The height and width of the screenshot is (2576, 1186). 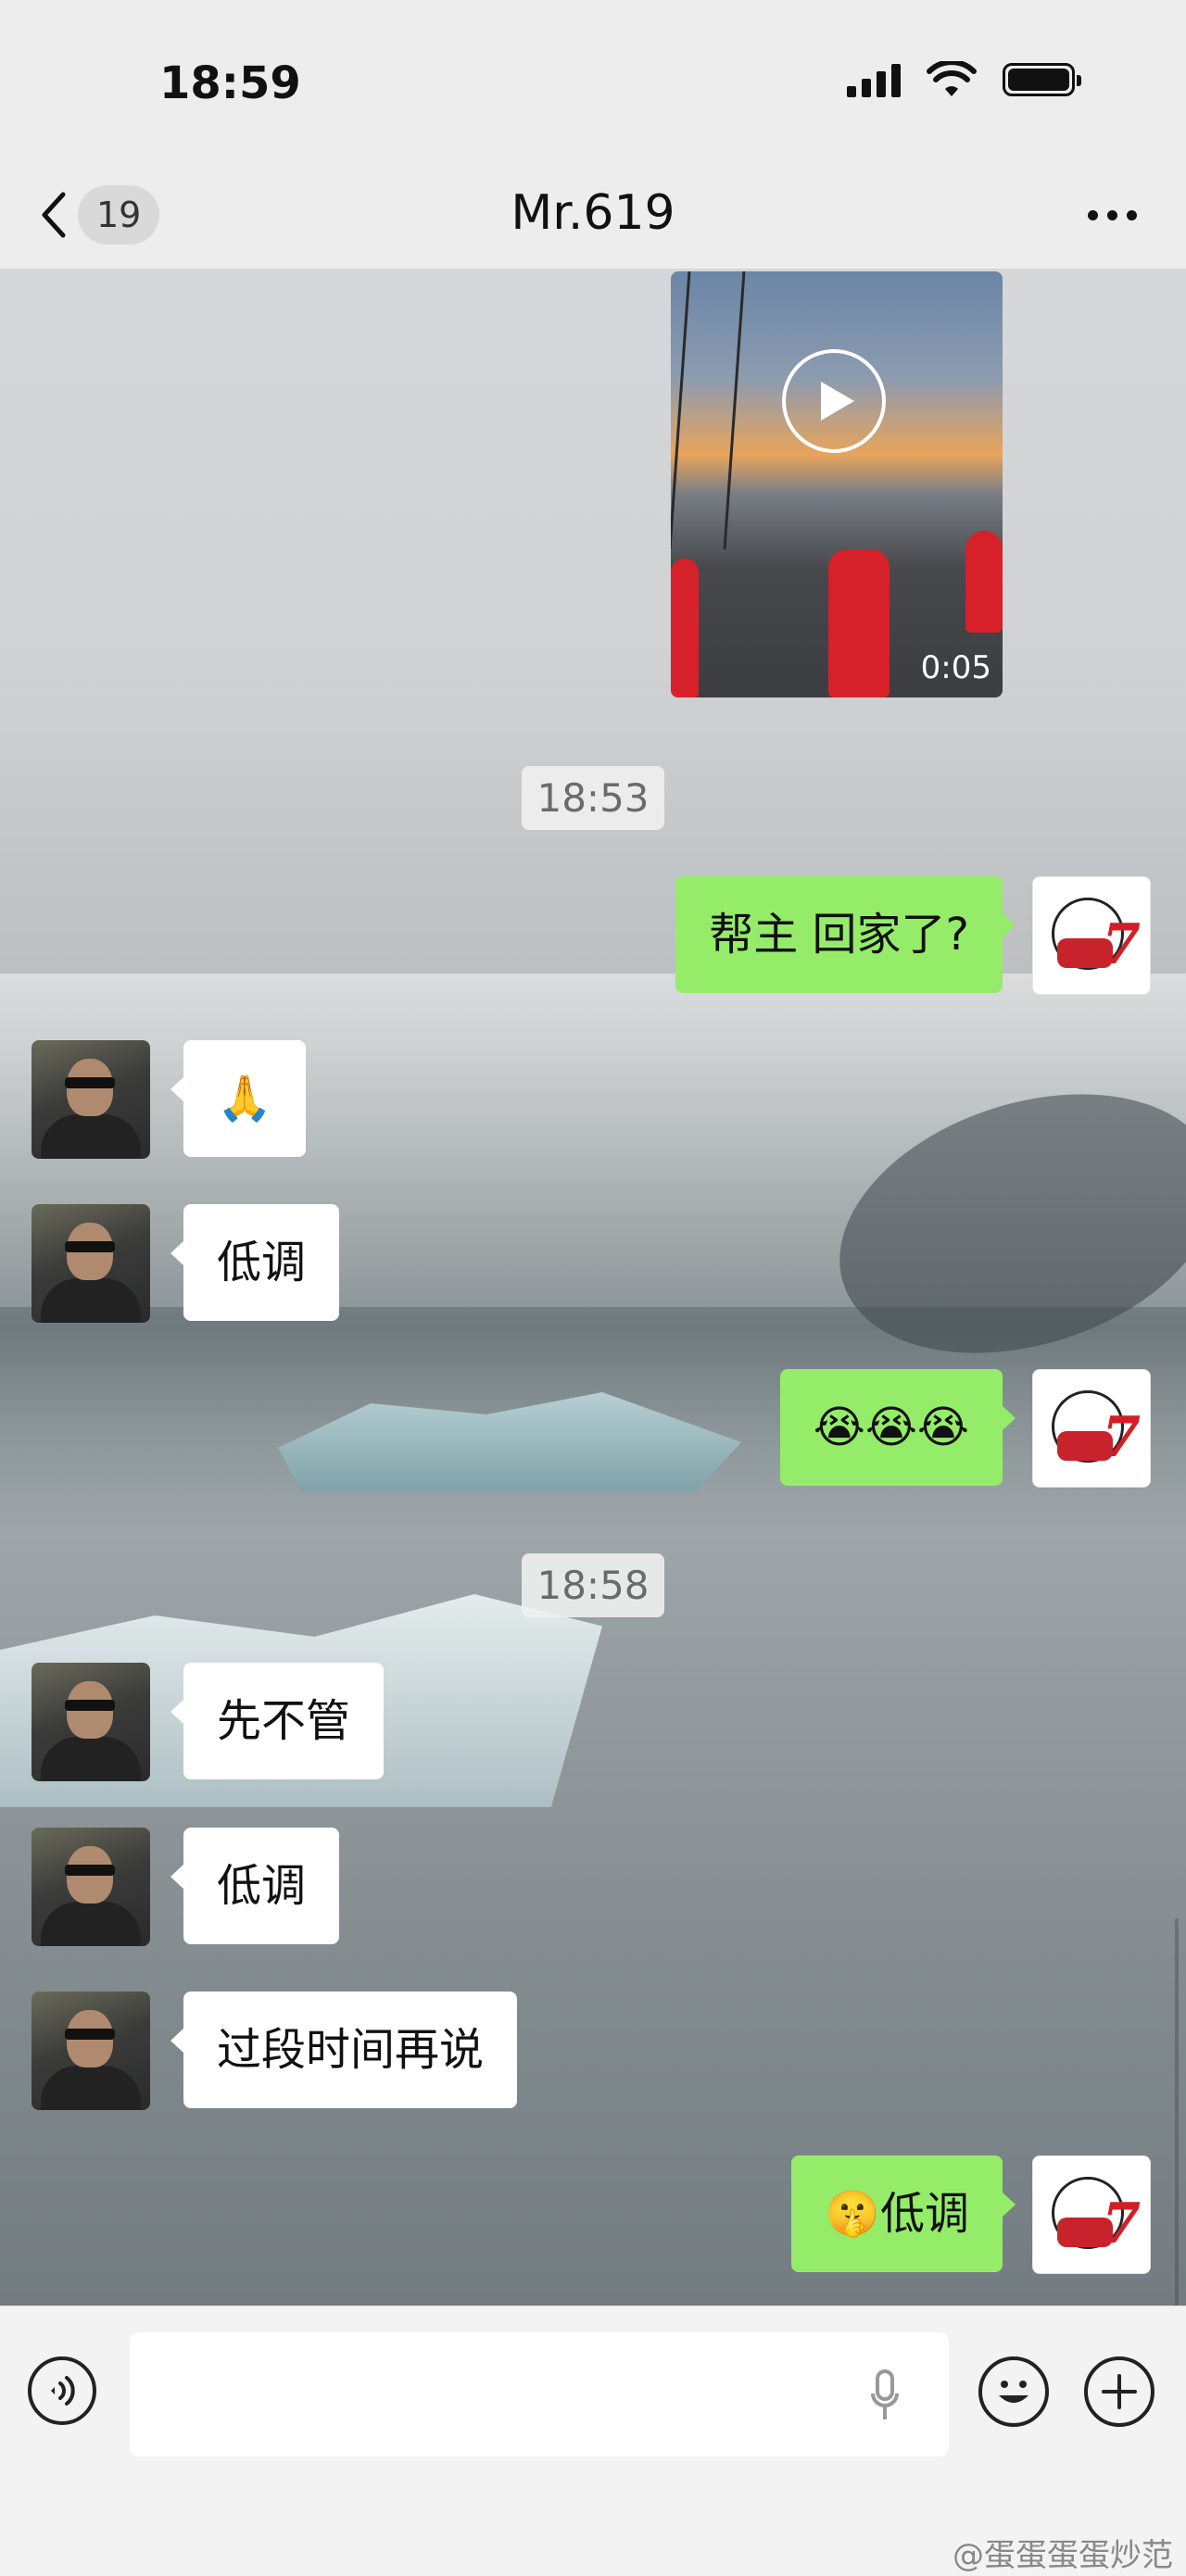 I want to click on video-message: 0:05, so click(x=837, y=484).